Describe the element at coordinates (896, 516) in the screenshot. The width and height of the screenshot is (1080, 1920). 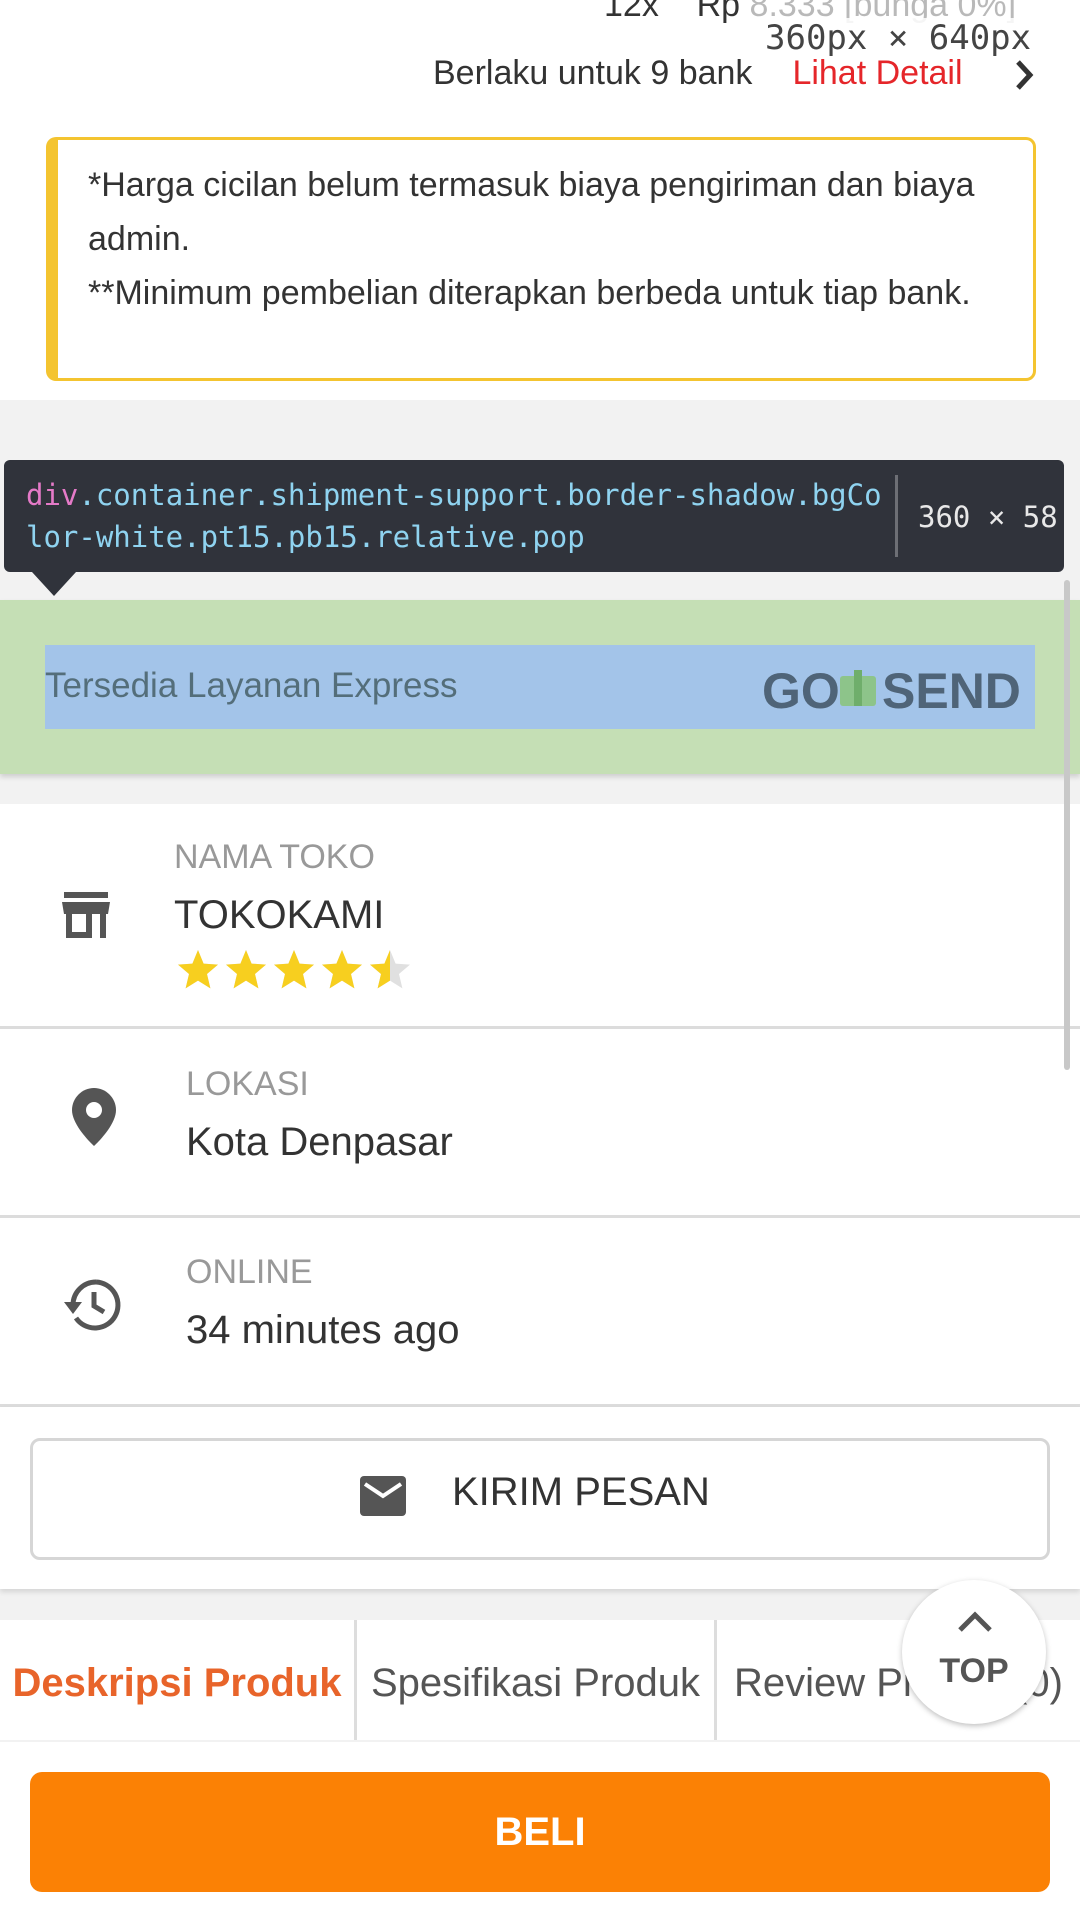
I see `devtools-divider` at that location.